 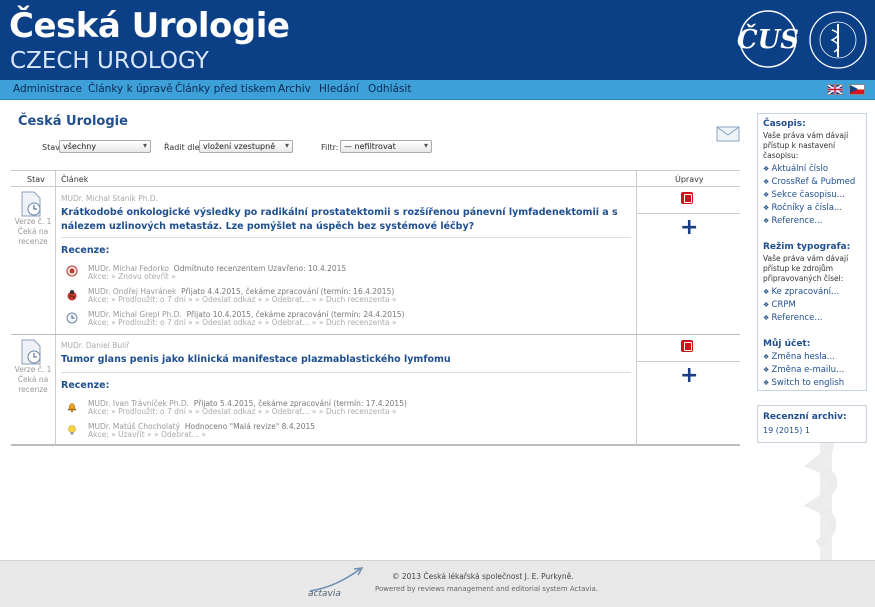 What do you see at coordinates (330, 147) in the screenshot?
I see `filtr-label: Filtr:` at bounding box center [330, 147].